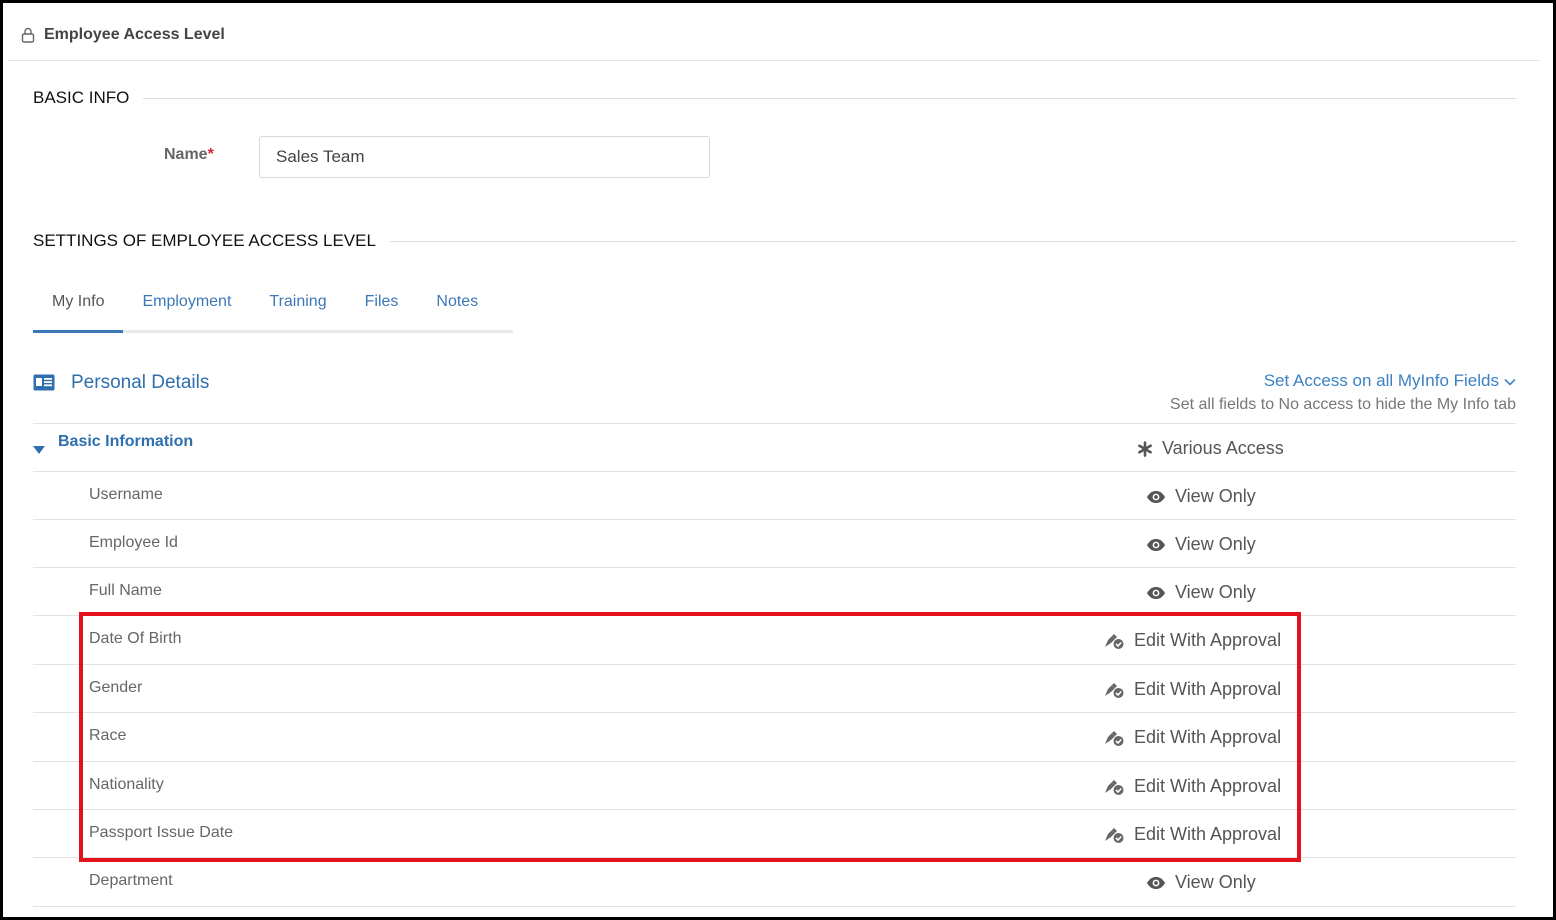 Image resolution: width=1556 pixels, height=920 pixels. I want to click on required-mark: *, so click(210, 154).